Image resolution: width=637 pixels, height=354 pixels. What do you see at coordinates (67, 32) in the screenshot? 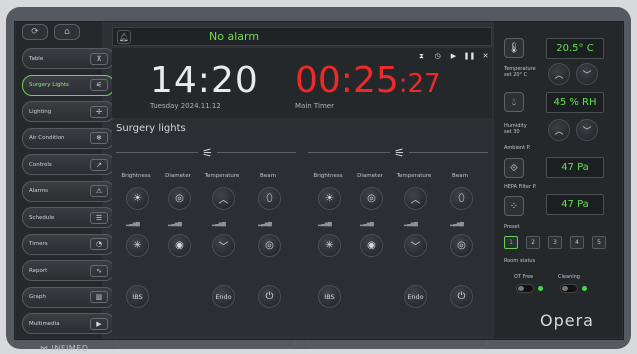
I see `home-icon: ⌂` at bounding box center [67, 32].